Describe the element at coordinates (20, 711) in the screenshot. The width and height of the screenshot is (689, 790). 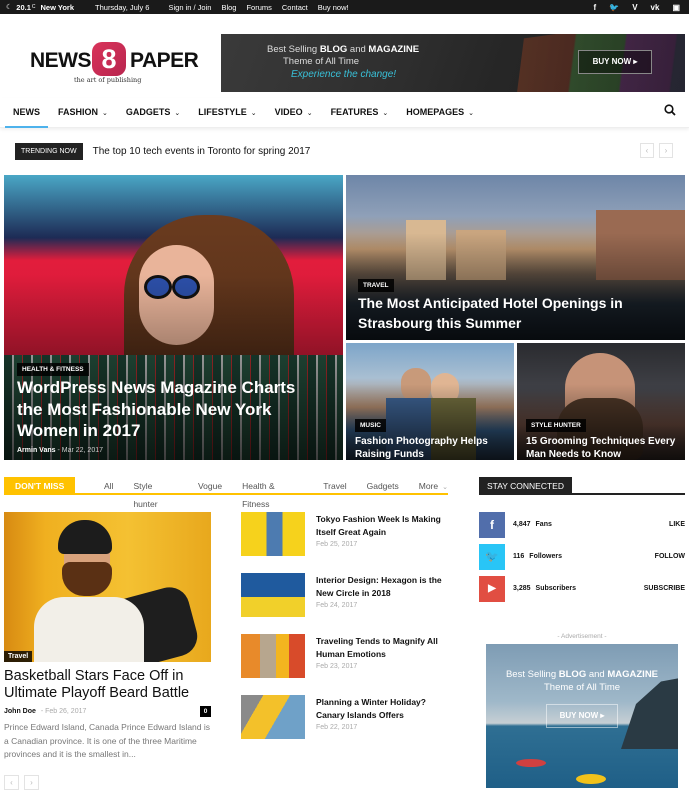
I see `author: John Doe` at that location.